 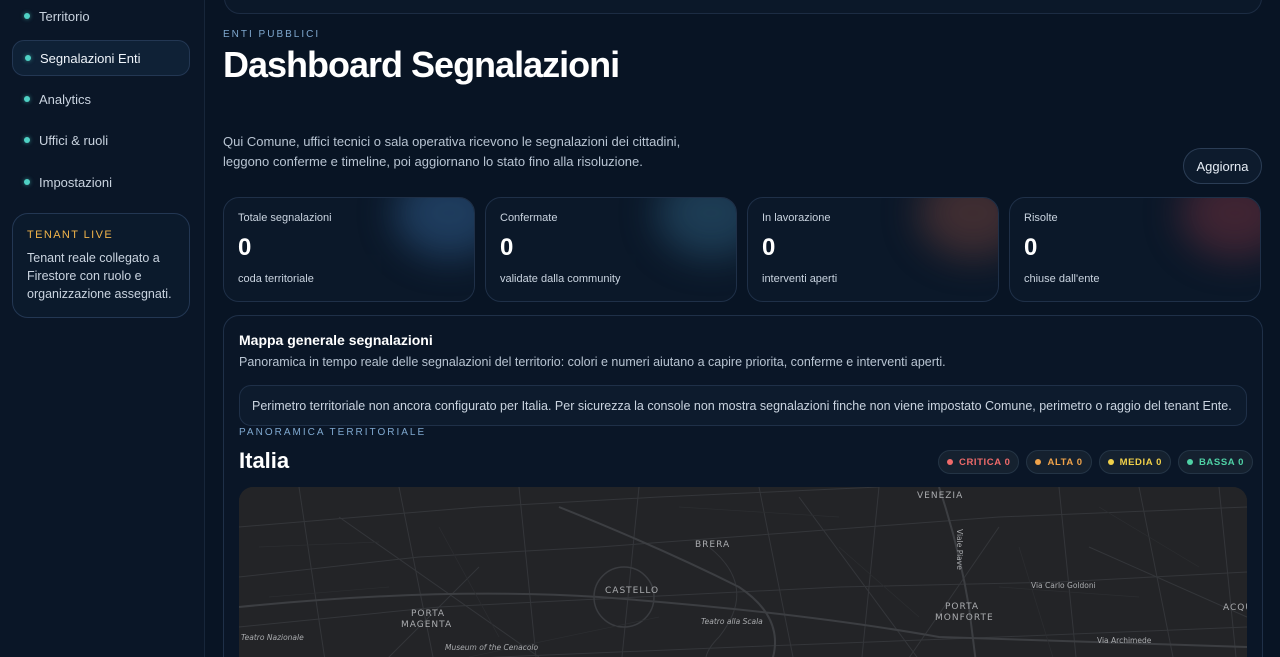 I want to click on legend-chip-critica: CRITICA 0, so click(x=978, y=462).